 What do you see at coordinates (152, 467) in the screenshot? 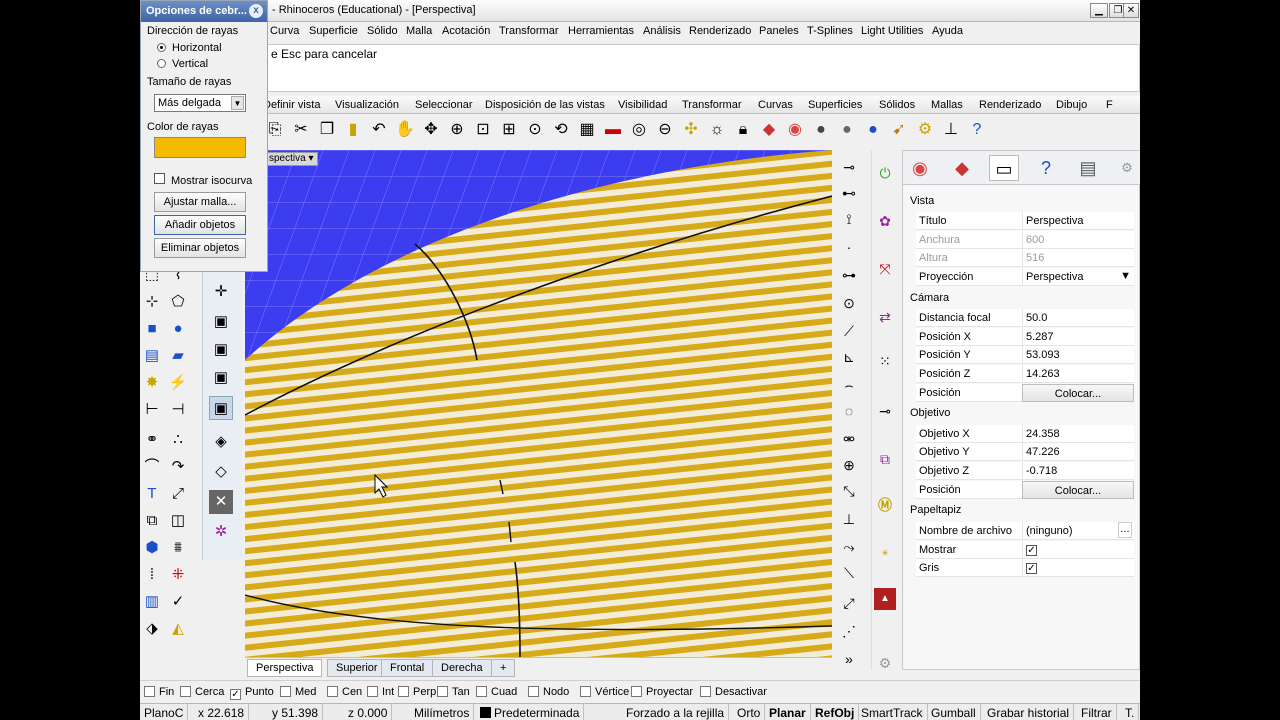
I see `arc-icon: ⌒` at bounding box center [152, 467].